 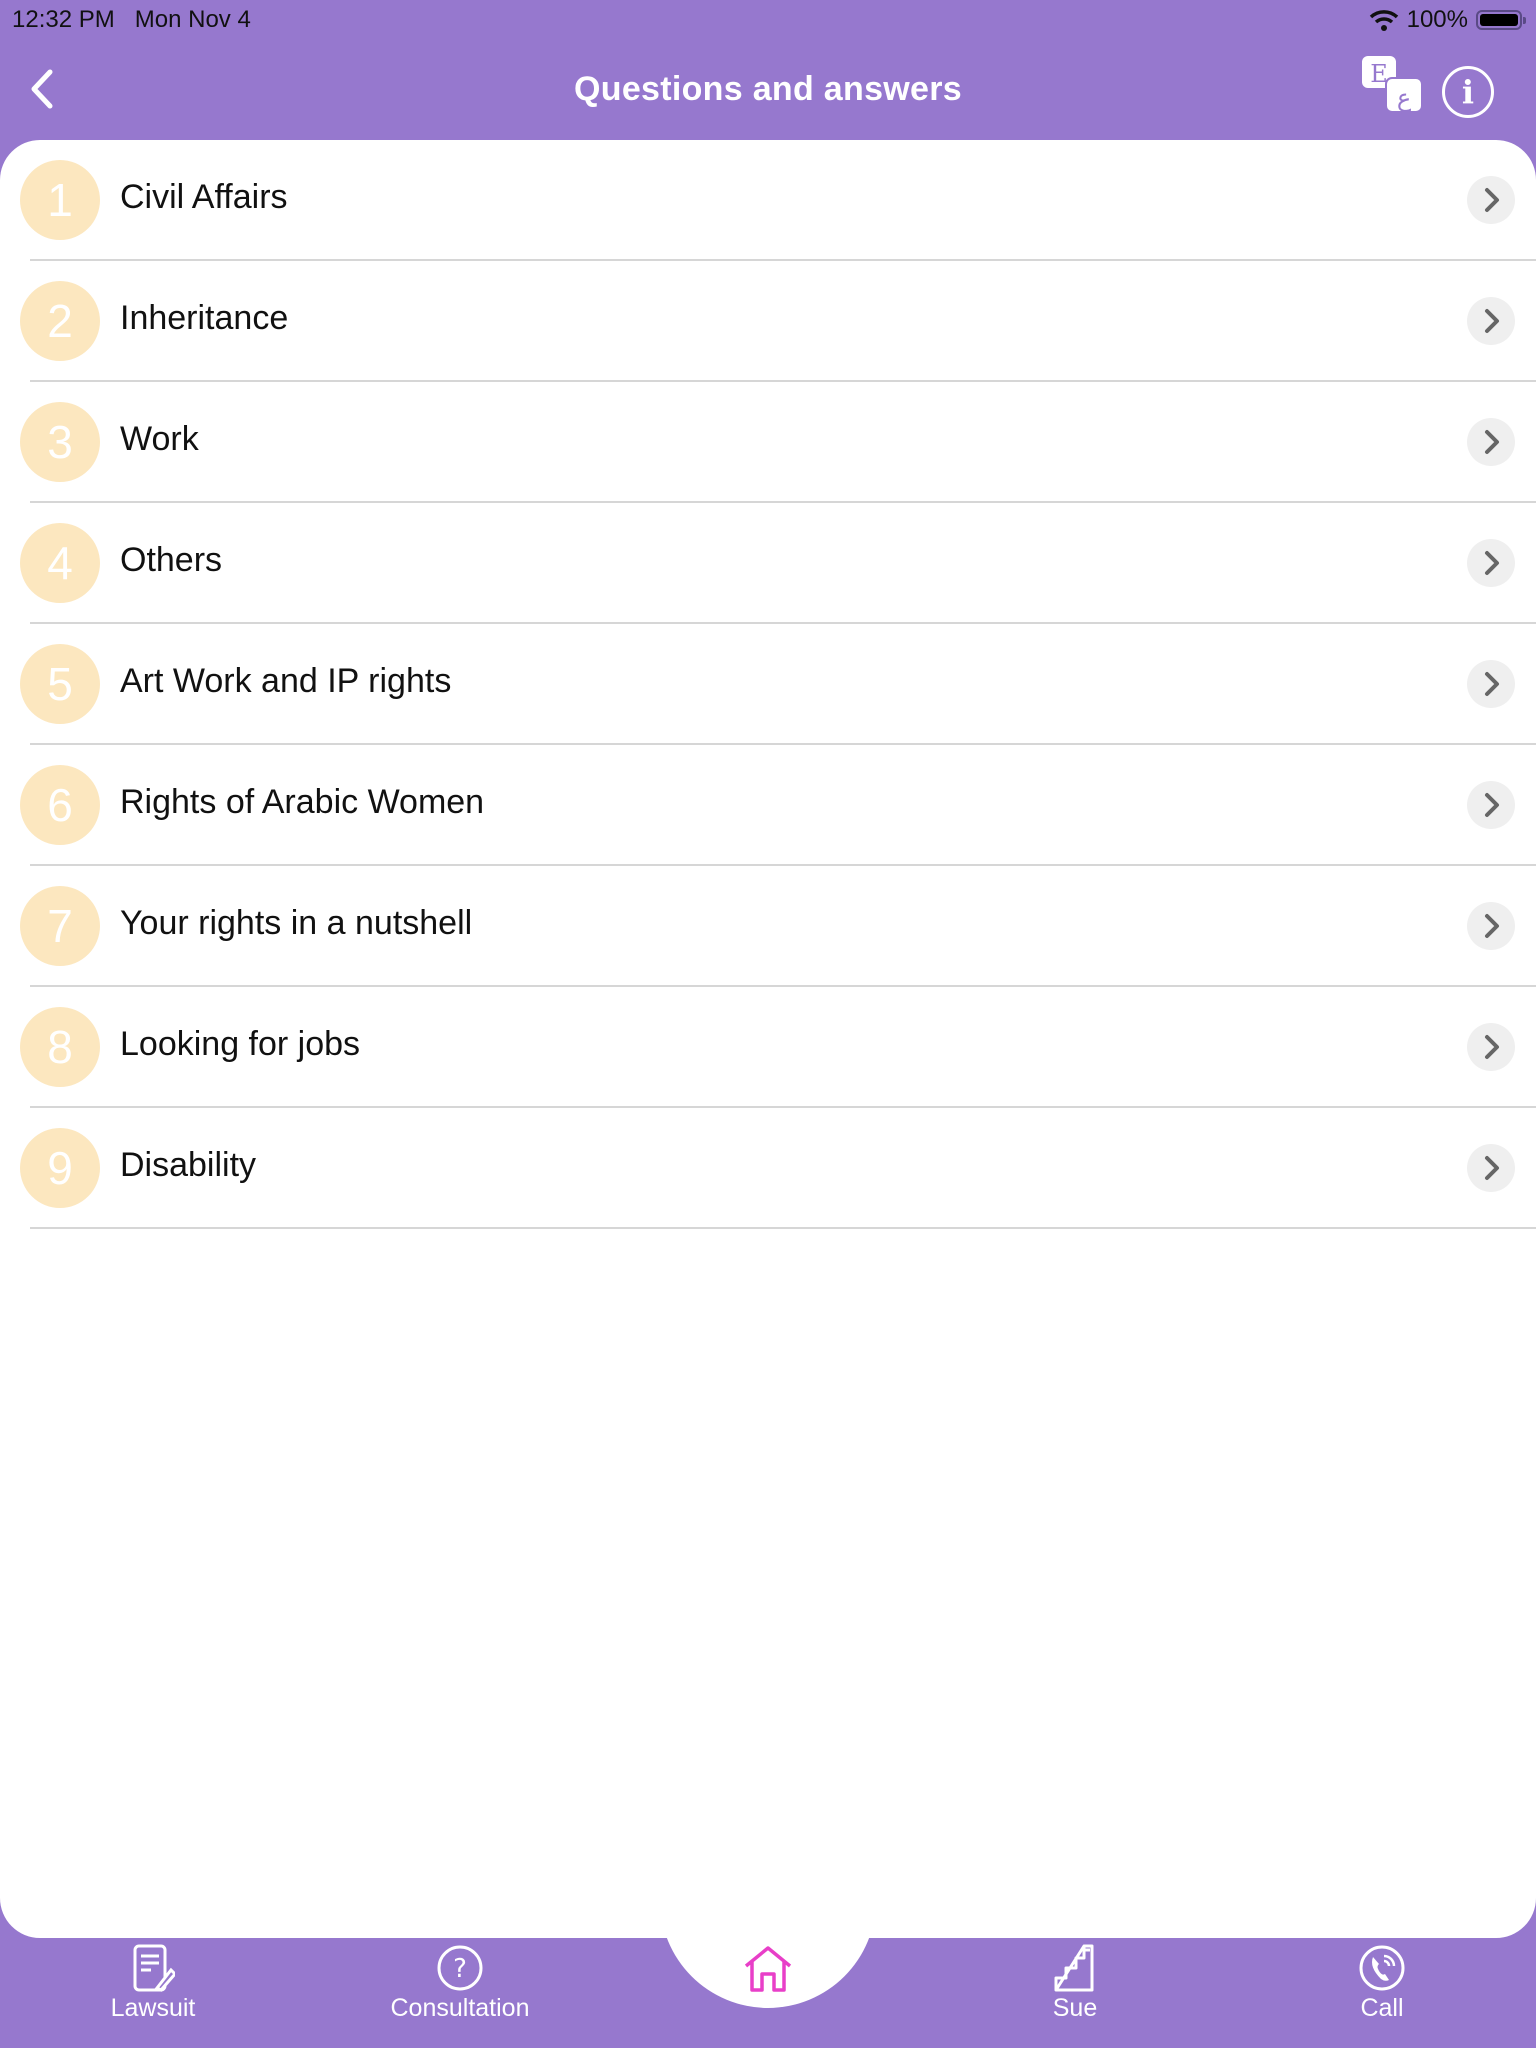 I want to click on item-label: Looking for jobs, so click(x=240, y=1044).